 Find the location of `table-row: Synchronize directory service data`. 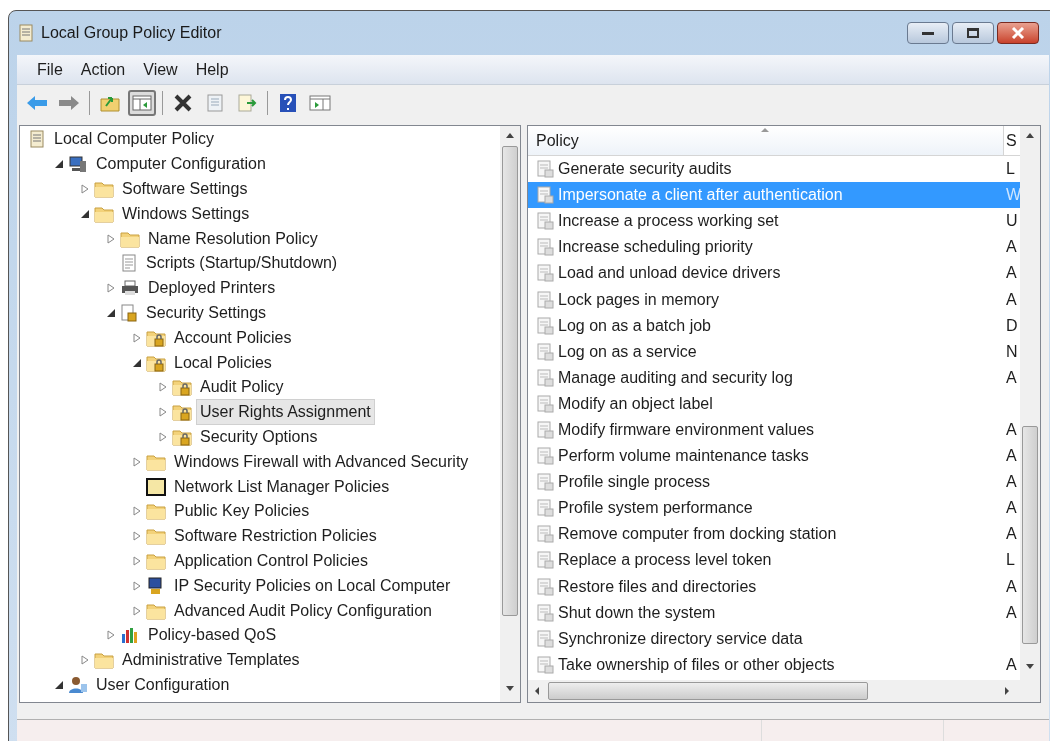

table-row: Synchronize directory service data is located at coordinates (774, 638).